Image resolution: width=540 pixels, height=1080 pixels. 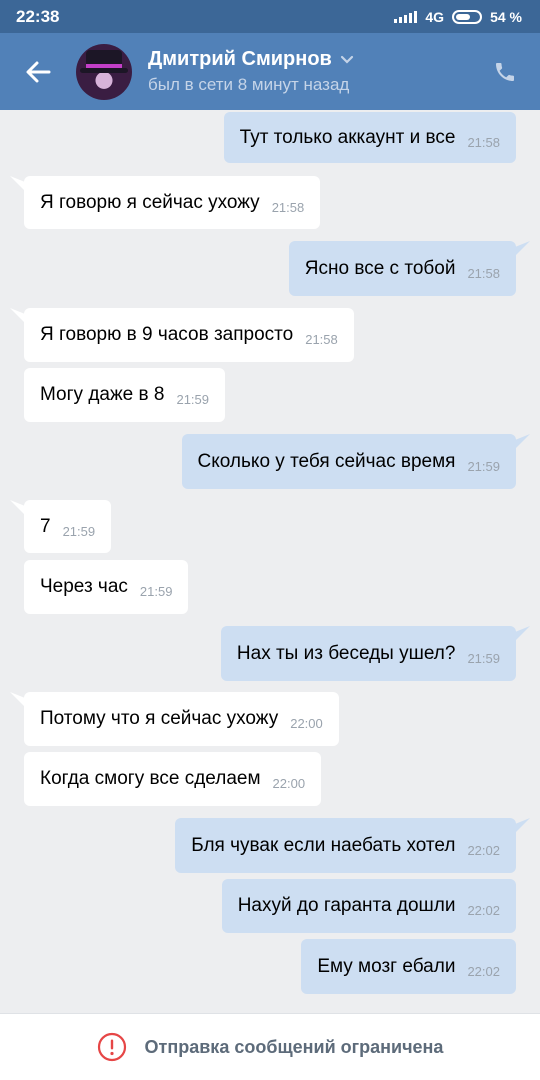 I want to click on message-text: Нах ты из беседы ушел?, so click(x=346, y=653).